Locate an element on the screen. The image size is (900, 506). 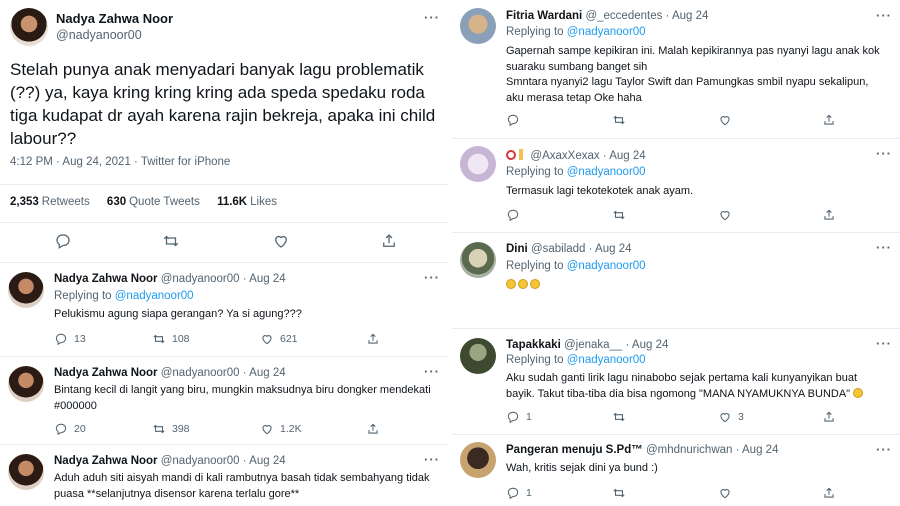
main-tweet-stats: 2,353 Retweets 630 Quote Tweets 11.6K Likes is located at coordinates (150, 202).